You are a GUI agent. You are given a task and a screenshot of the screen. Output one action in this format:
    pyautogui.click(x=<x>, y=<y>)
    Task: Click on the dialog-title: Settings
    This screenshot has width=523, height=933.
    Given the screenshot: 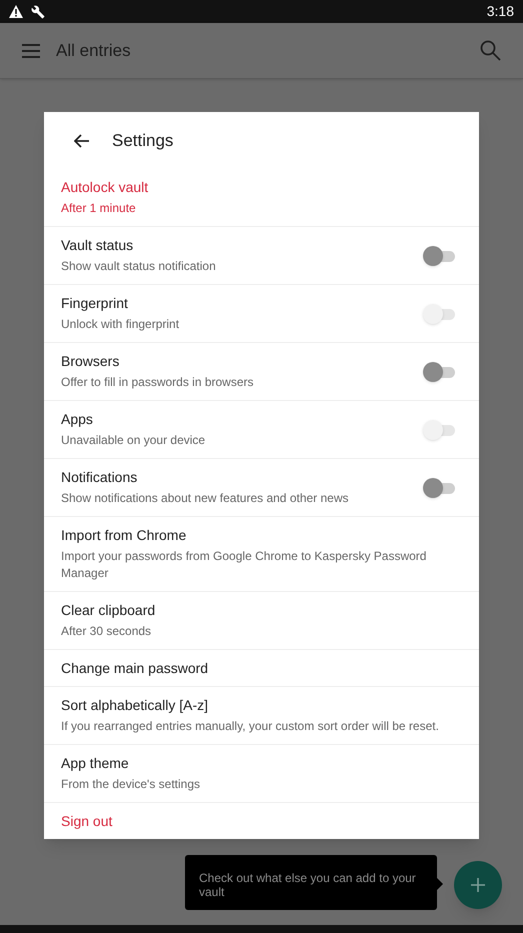 What is the action you would take?
    pyautogui.click(x=143, y=141)
    